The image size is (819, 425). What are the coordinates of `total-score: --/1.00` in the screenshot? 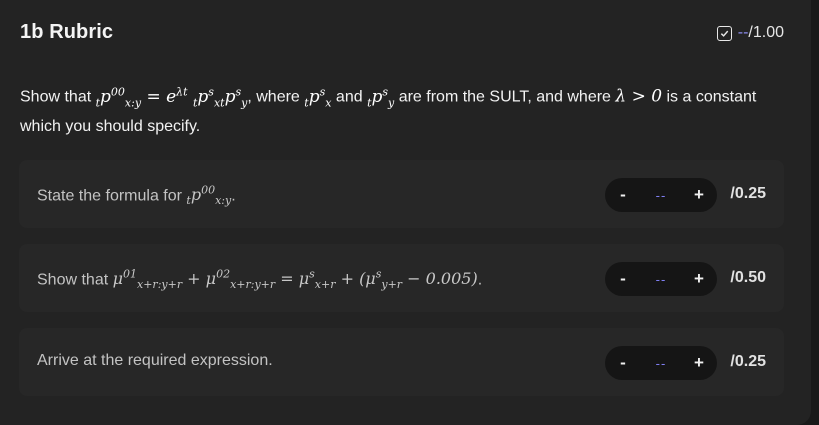 It's located at (750, 33).